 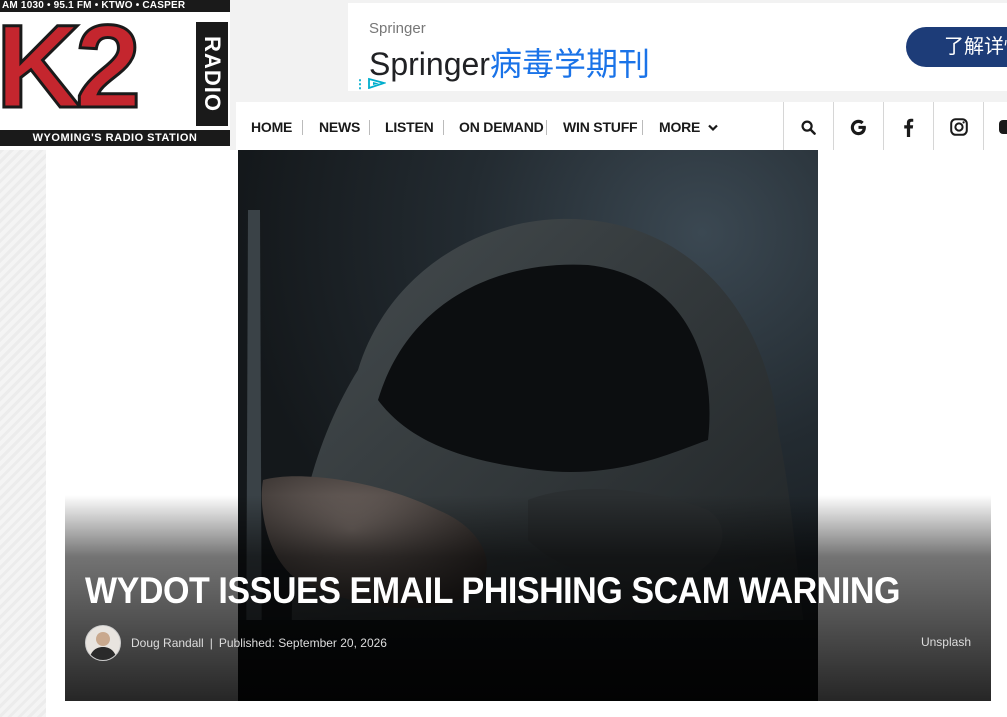 I want to click on chevron-down-icon, so click(x=713, y=128).